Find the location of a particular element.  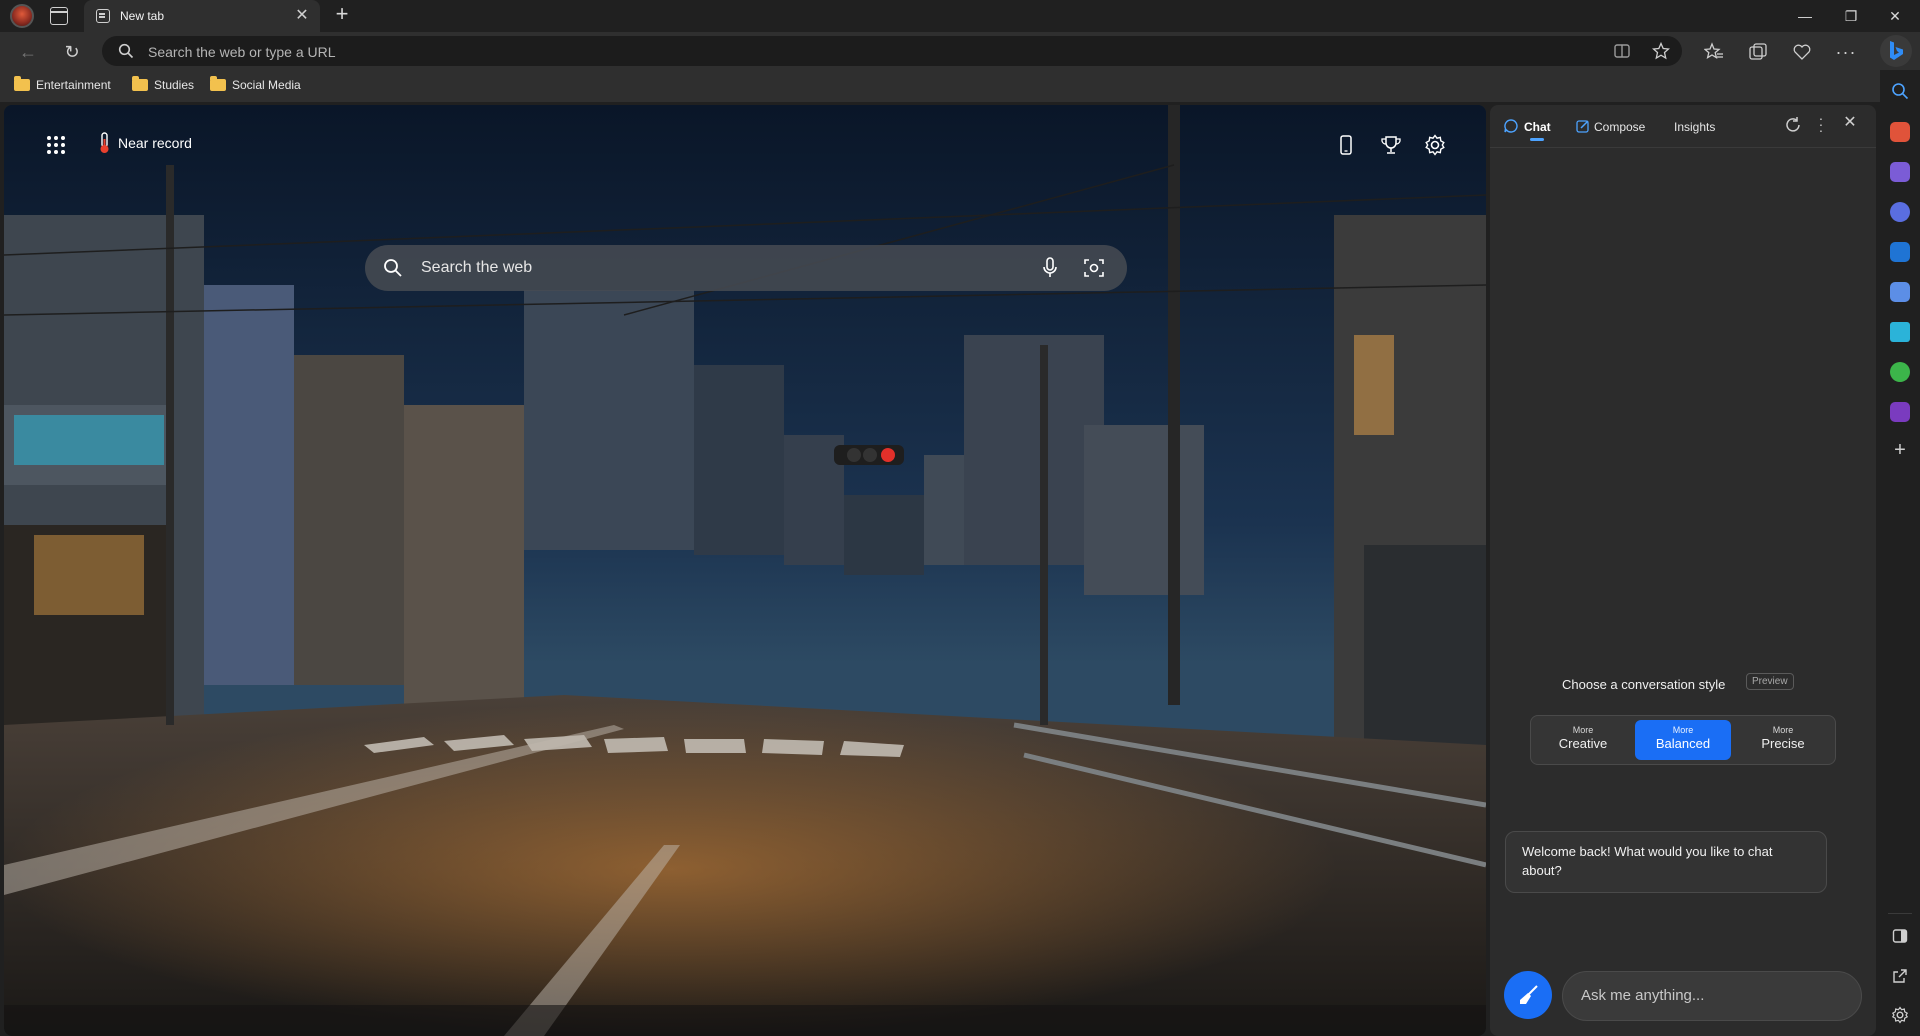

style-precise-label: Precise is located at coordinates (1783, 743).